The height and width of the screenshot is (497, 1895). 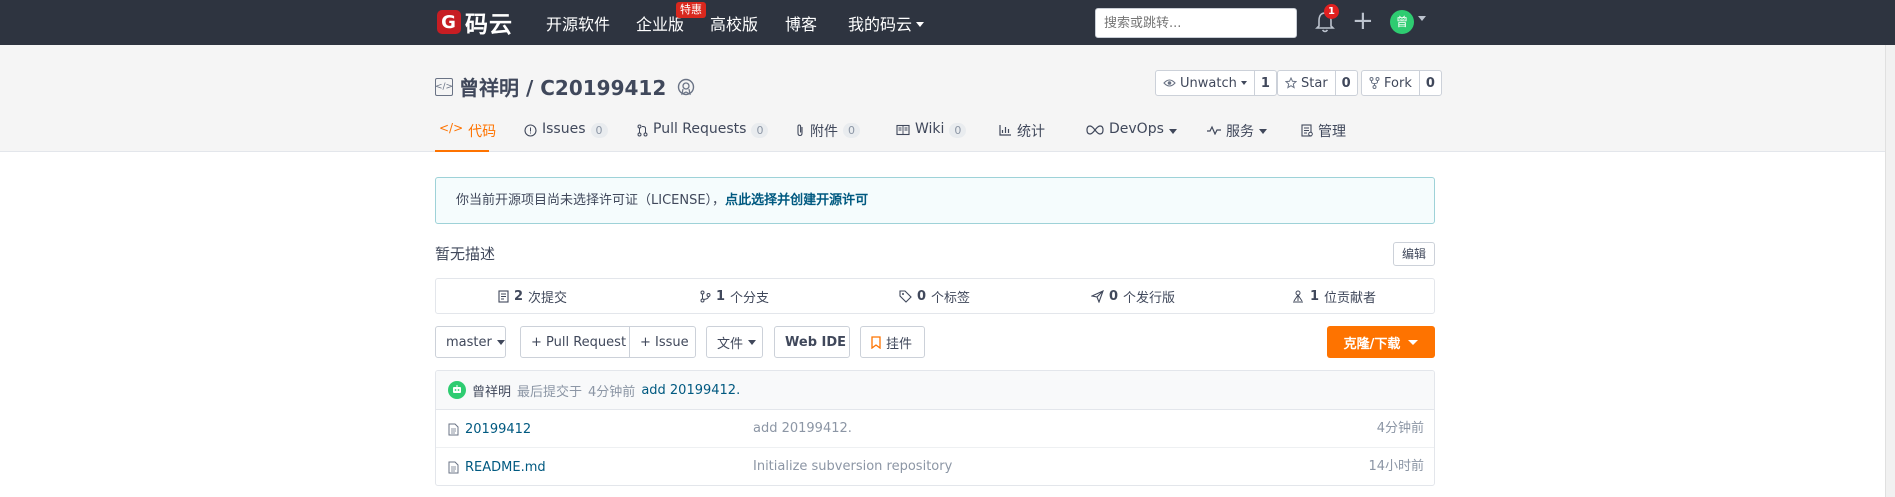 What do you see at coordinates (1114, 296) in the screenshot?
I see `stat-releases-count: 0` at bounding box center [1114, 296].